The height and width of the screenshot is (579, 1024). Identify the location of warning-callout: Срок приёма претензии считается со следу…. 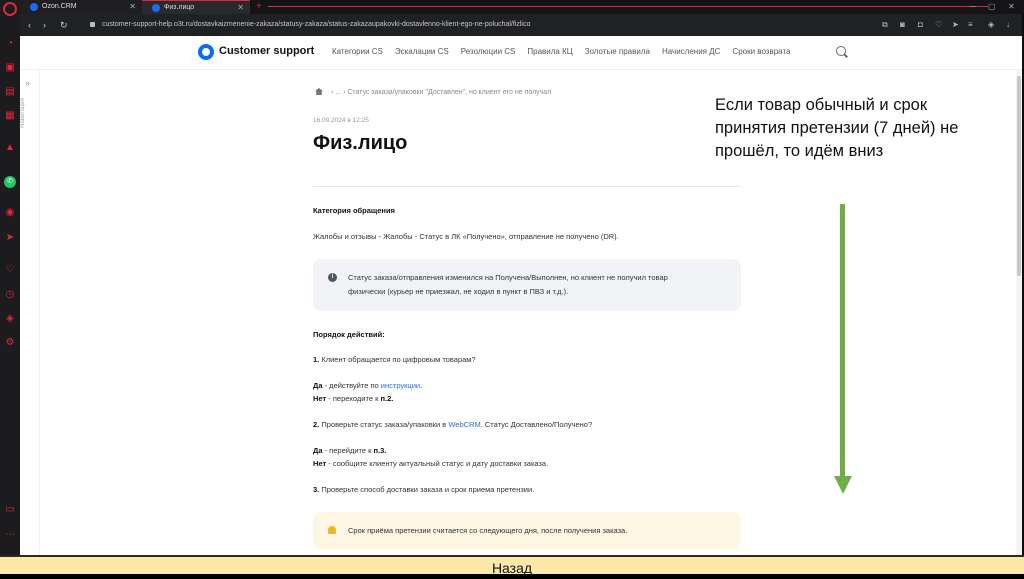
(527, 530).